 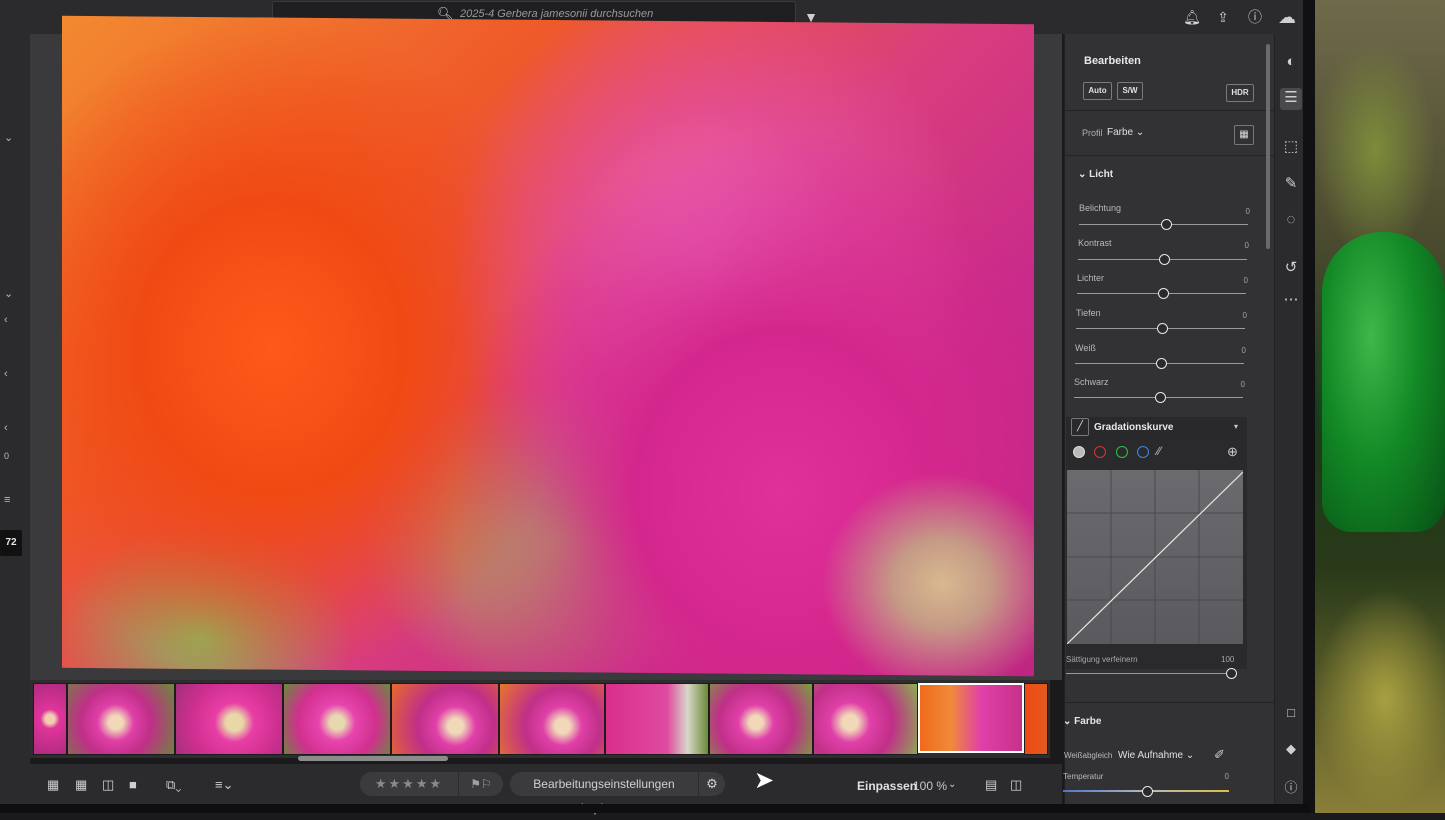 I want to click on profile-select: Farbe ⌄, so click(x=1125, y=132).